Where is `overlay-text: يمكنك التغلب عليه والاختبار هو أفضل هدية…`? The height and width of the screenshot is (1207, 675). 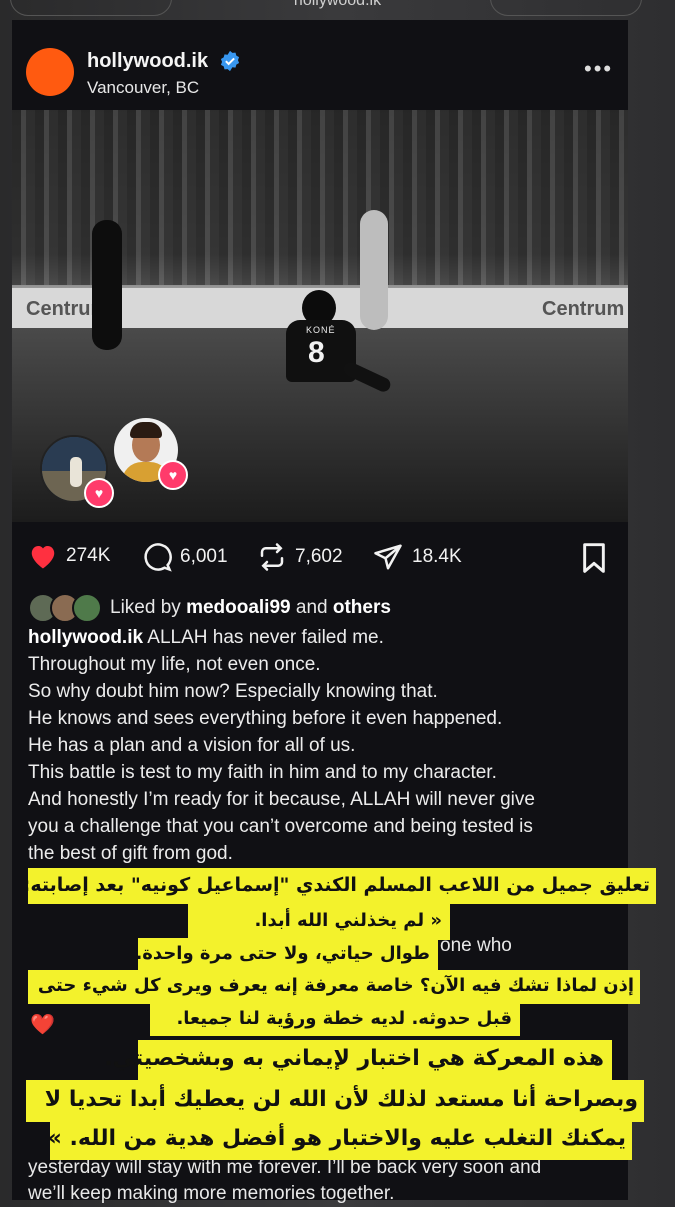 overlay-text: يمكنك التغلب عليه والاختبار هو أفضل هدية… is located at coordinates (336, 1138).